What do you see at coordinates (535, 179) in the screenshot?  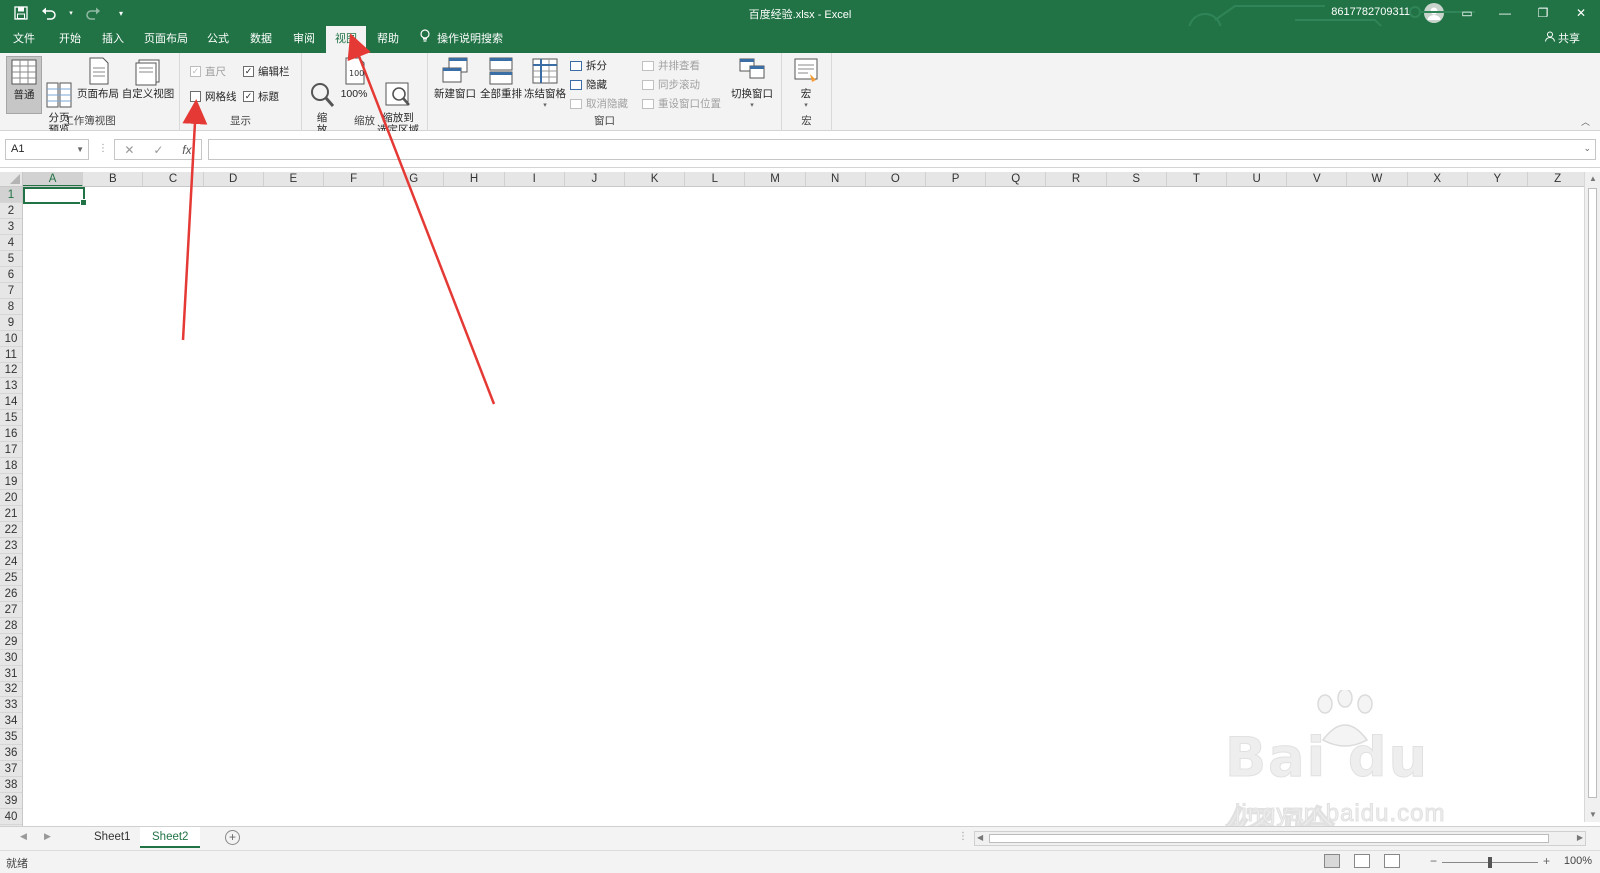 I see `column-header-i: I` at bounding box center [535, 179].